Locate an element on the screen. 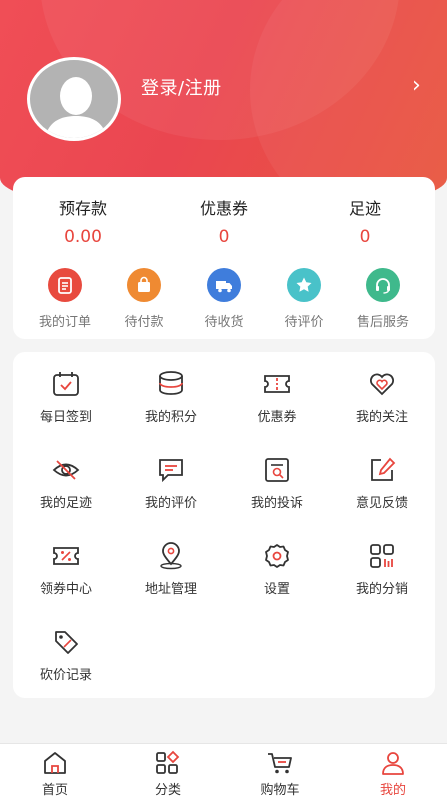  grid-label: 我的足迹 is located at coordinates (65, 503).